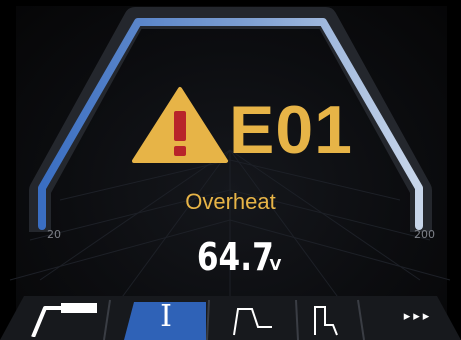  I want to click on tab-ramp, so click(253, 317).